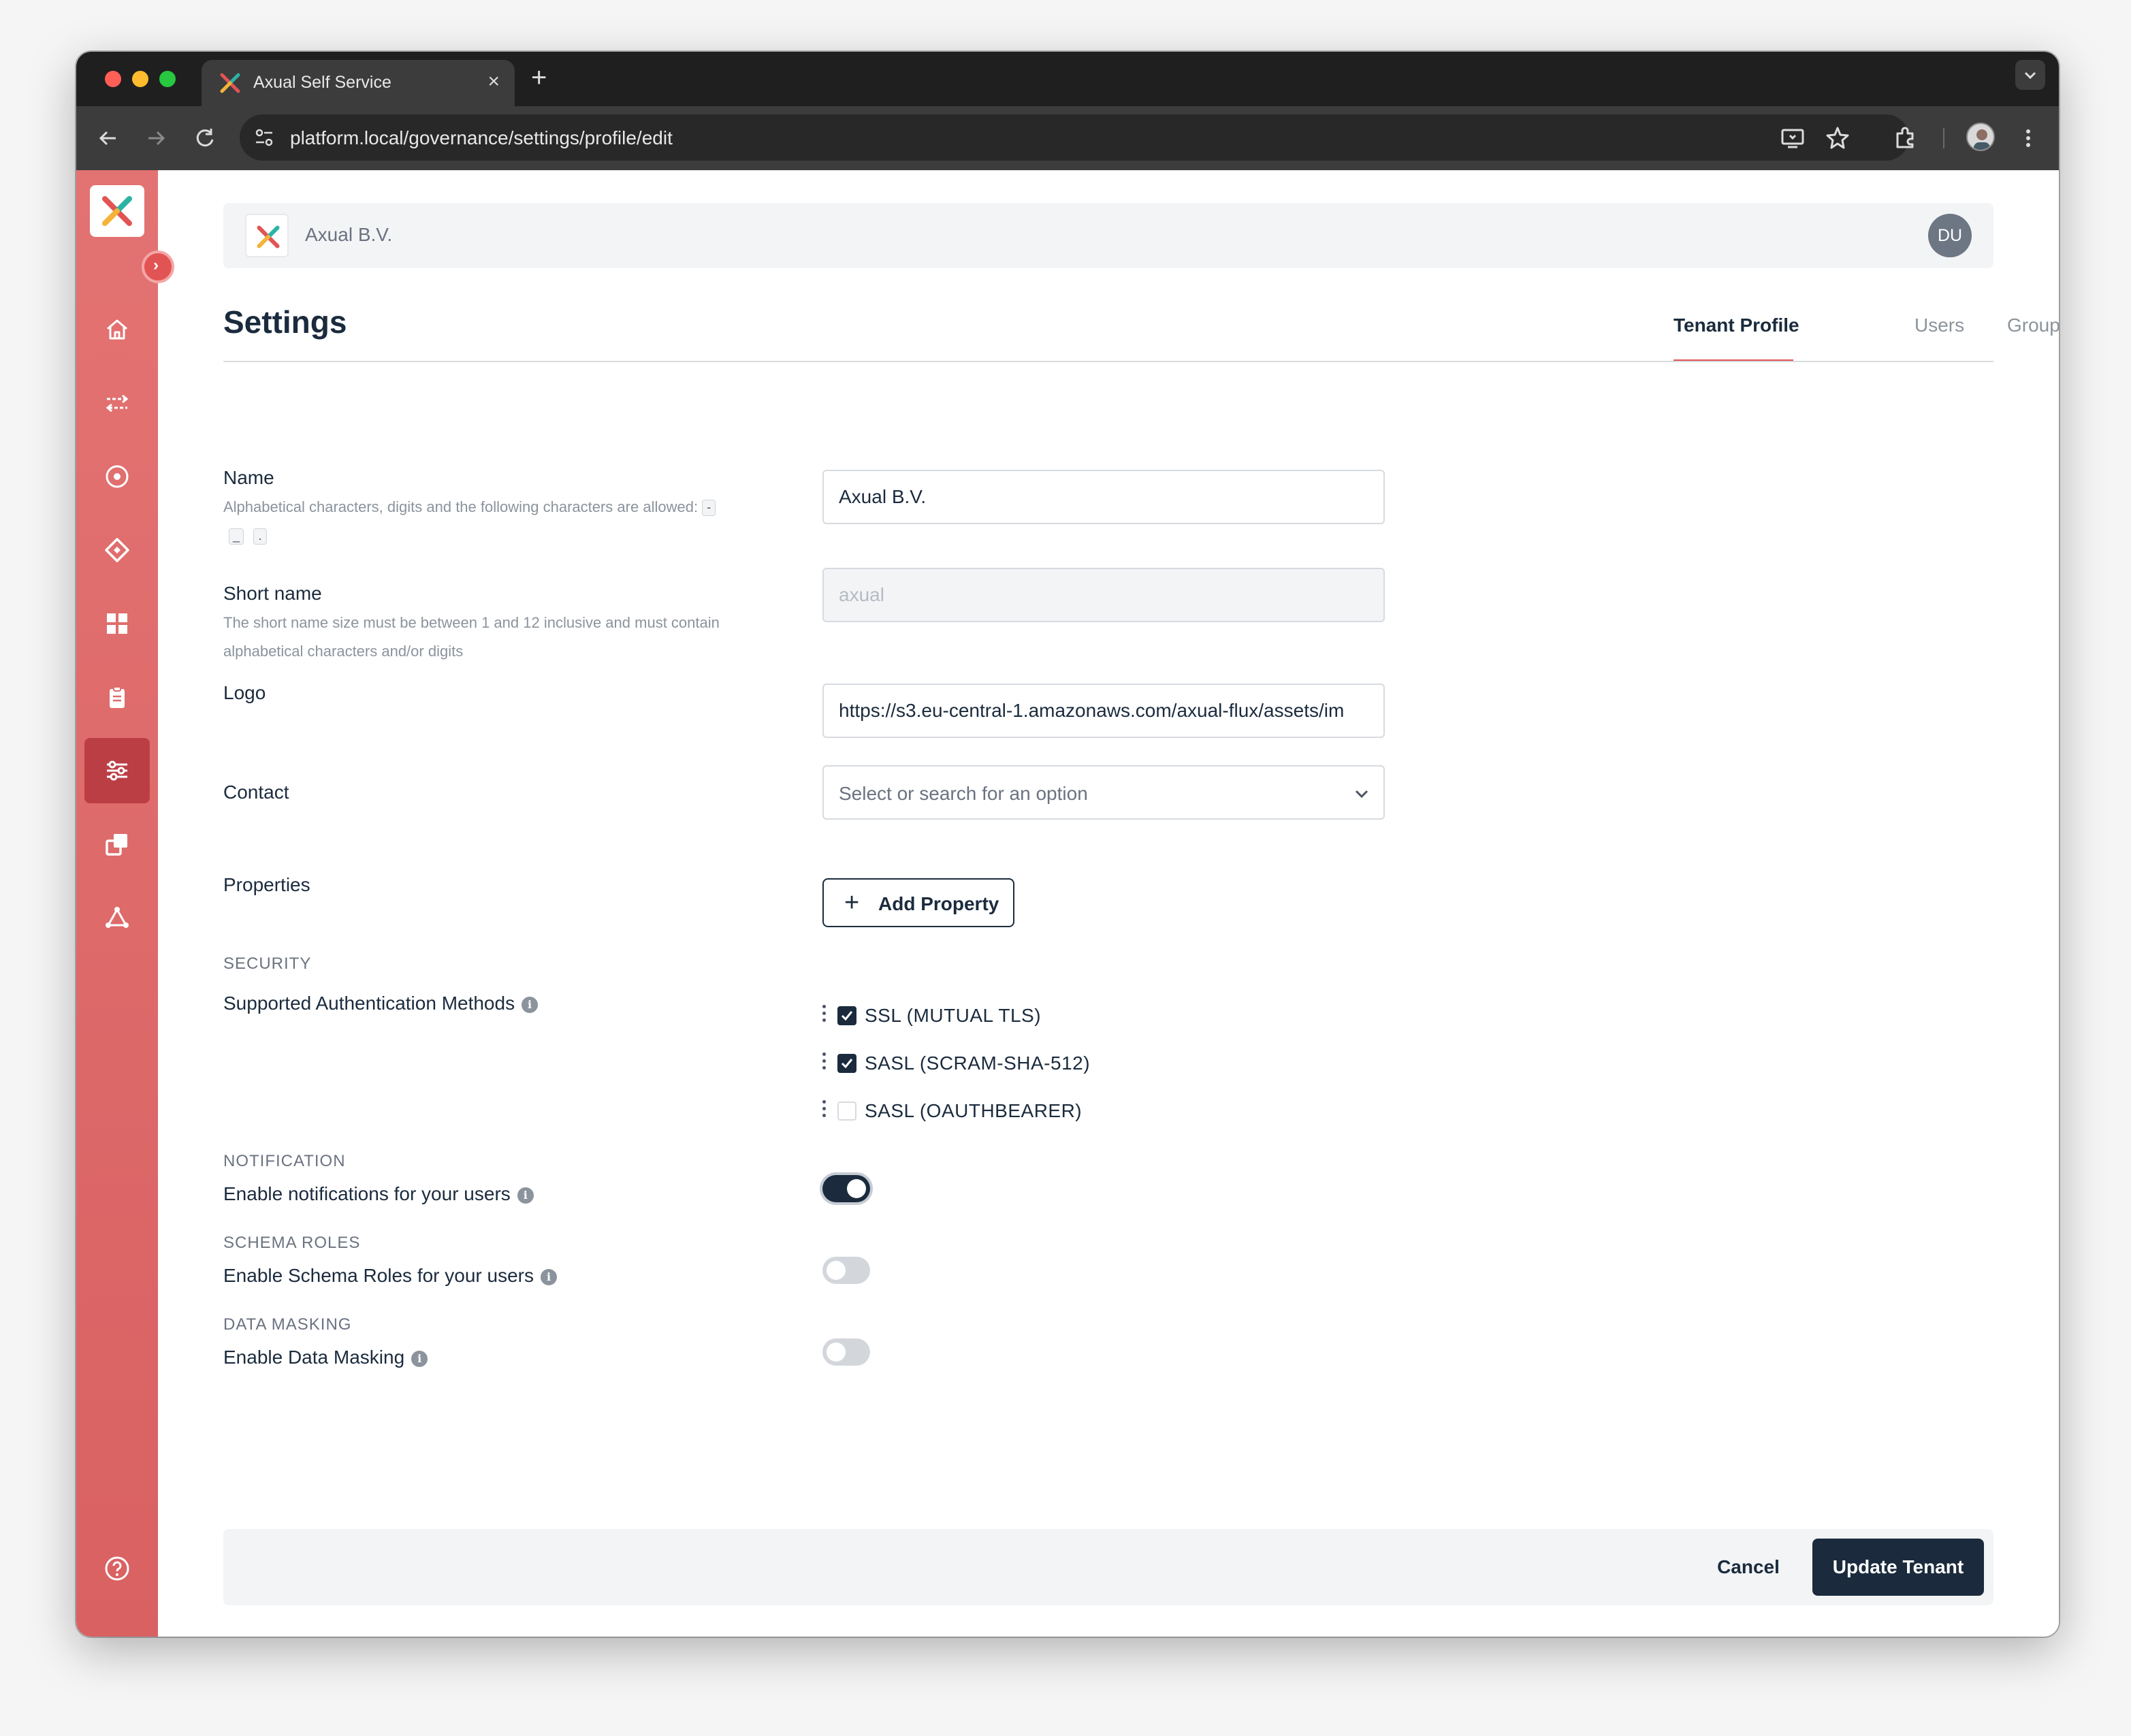 This screenshot has width=2131, height=1736. I want to click on dashboard-icon, so click(117, 623).